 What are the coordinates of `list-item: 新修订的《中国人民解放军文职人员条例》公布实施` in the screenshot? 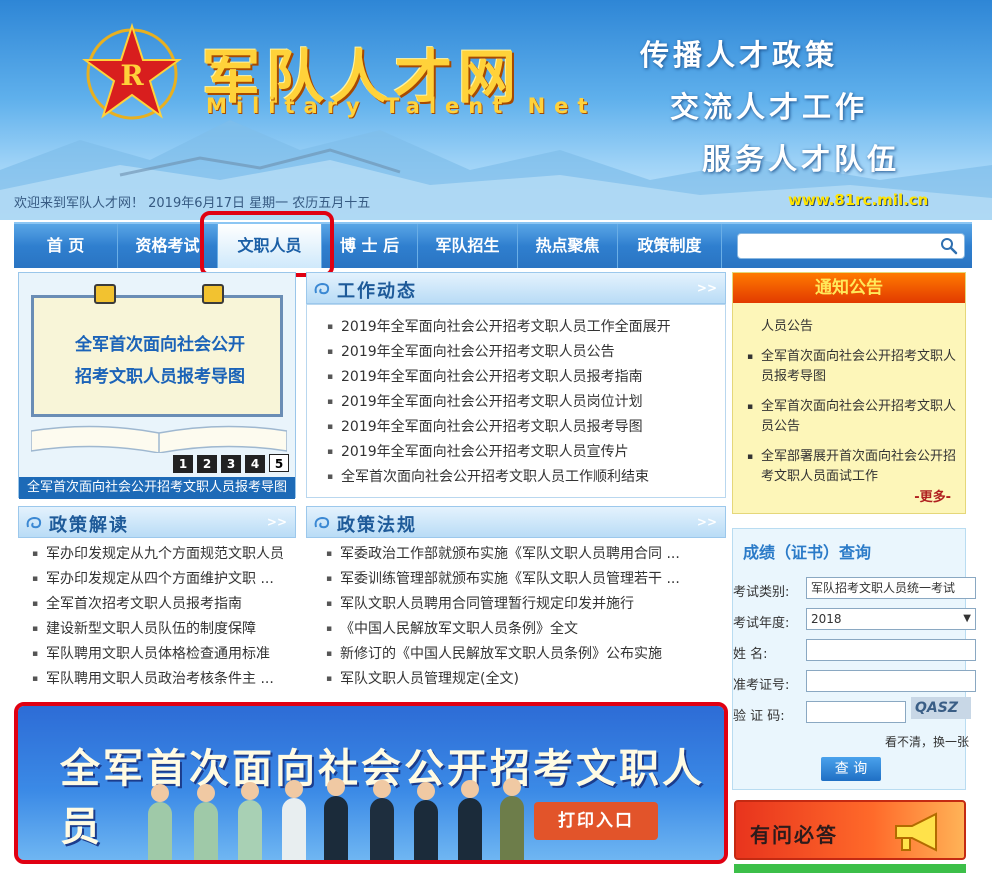 It's located at (516, 654).